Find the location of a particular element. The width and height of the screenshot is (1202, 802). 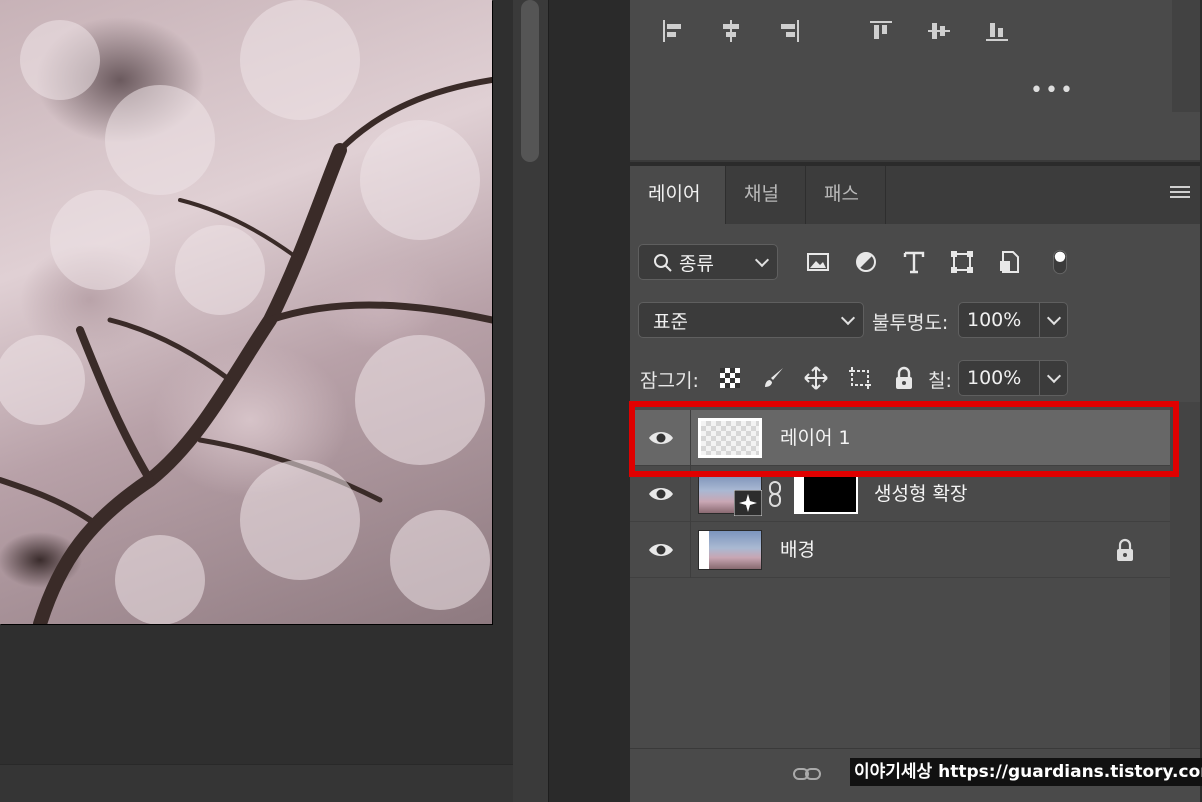

align-right-icon is located at coordinates (789, 31).